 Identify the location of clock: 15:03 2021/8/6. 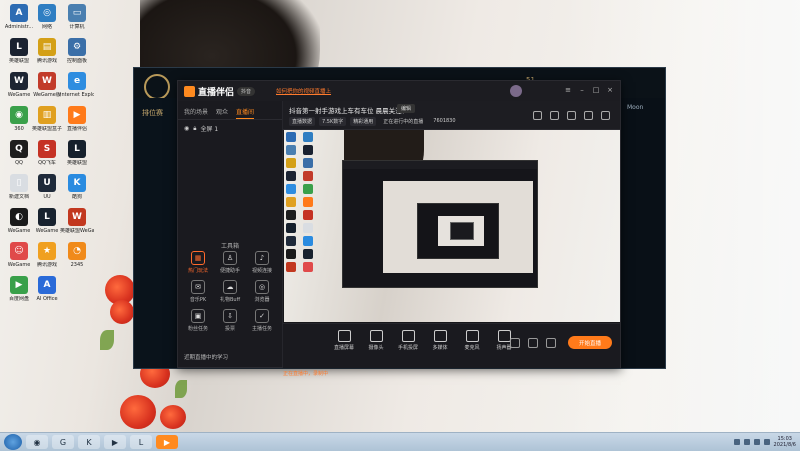
(785, 442).